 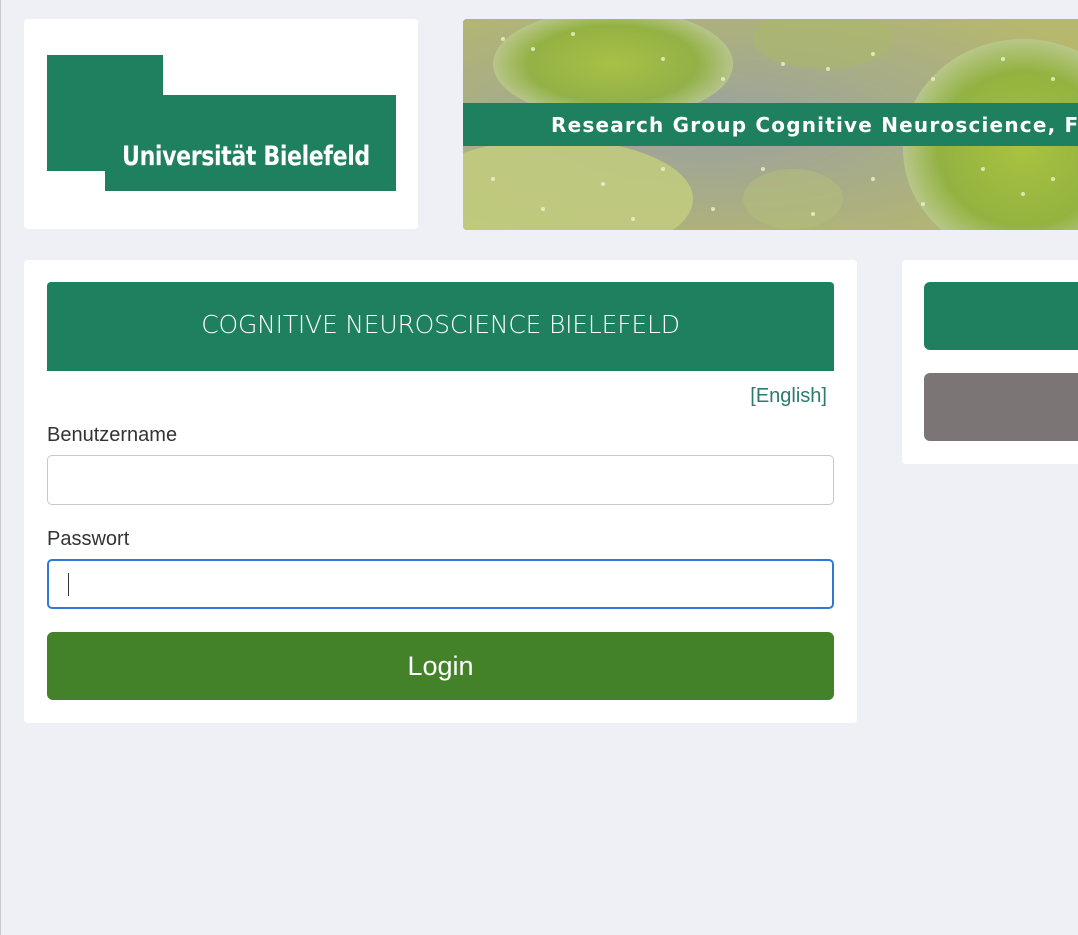 What do you see at coordinates (88, 539) in the screenshot?
I see `password-label: Passwort` at bounding box center [88, 539].